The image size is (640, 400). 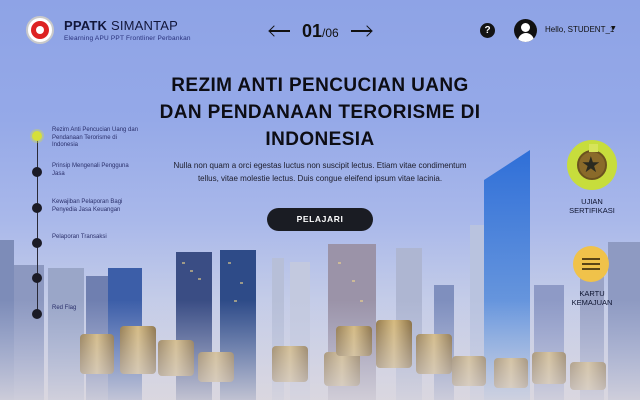 I want to click on list-icon, so click(x=591, y=264).